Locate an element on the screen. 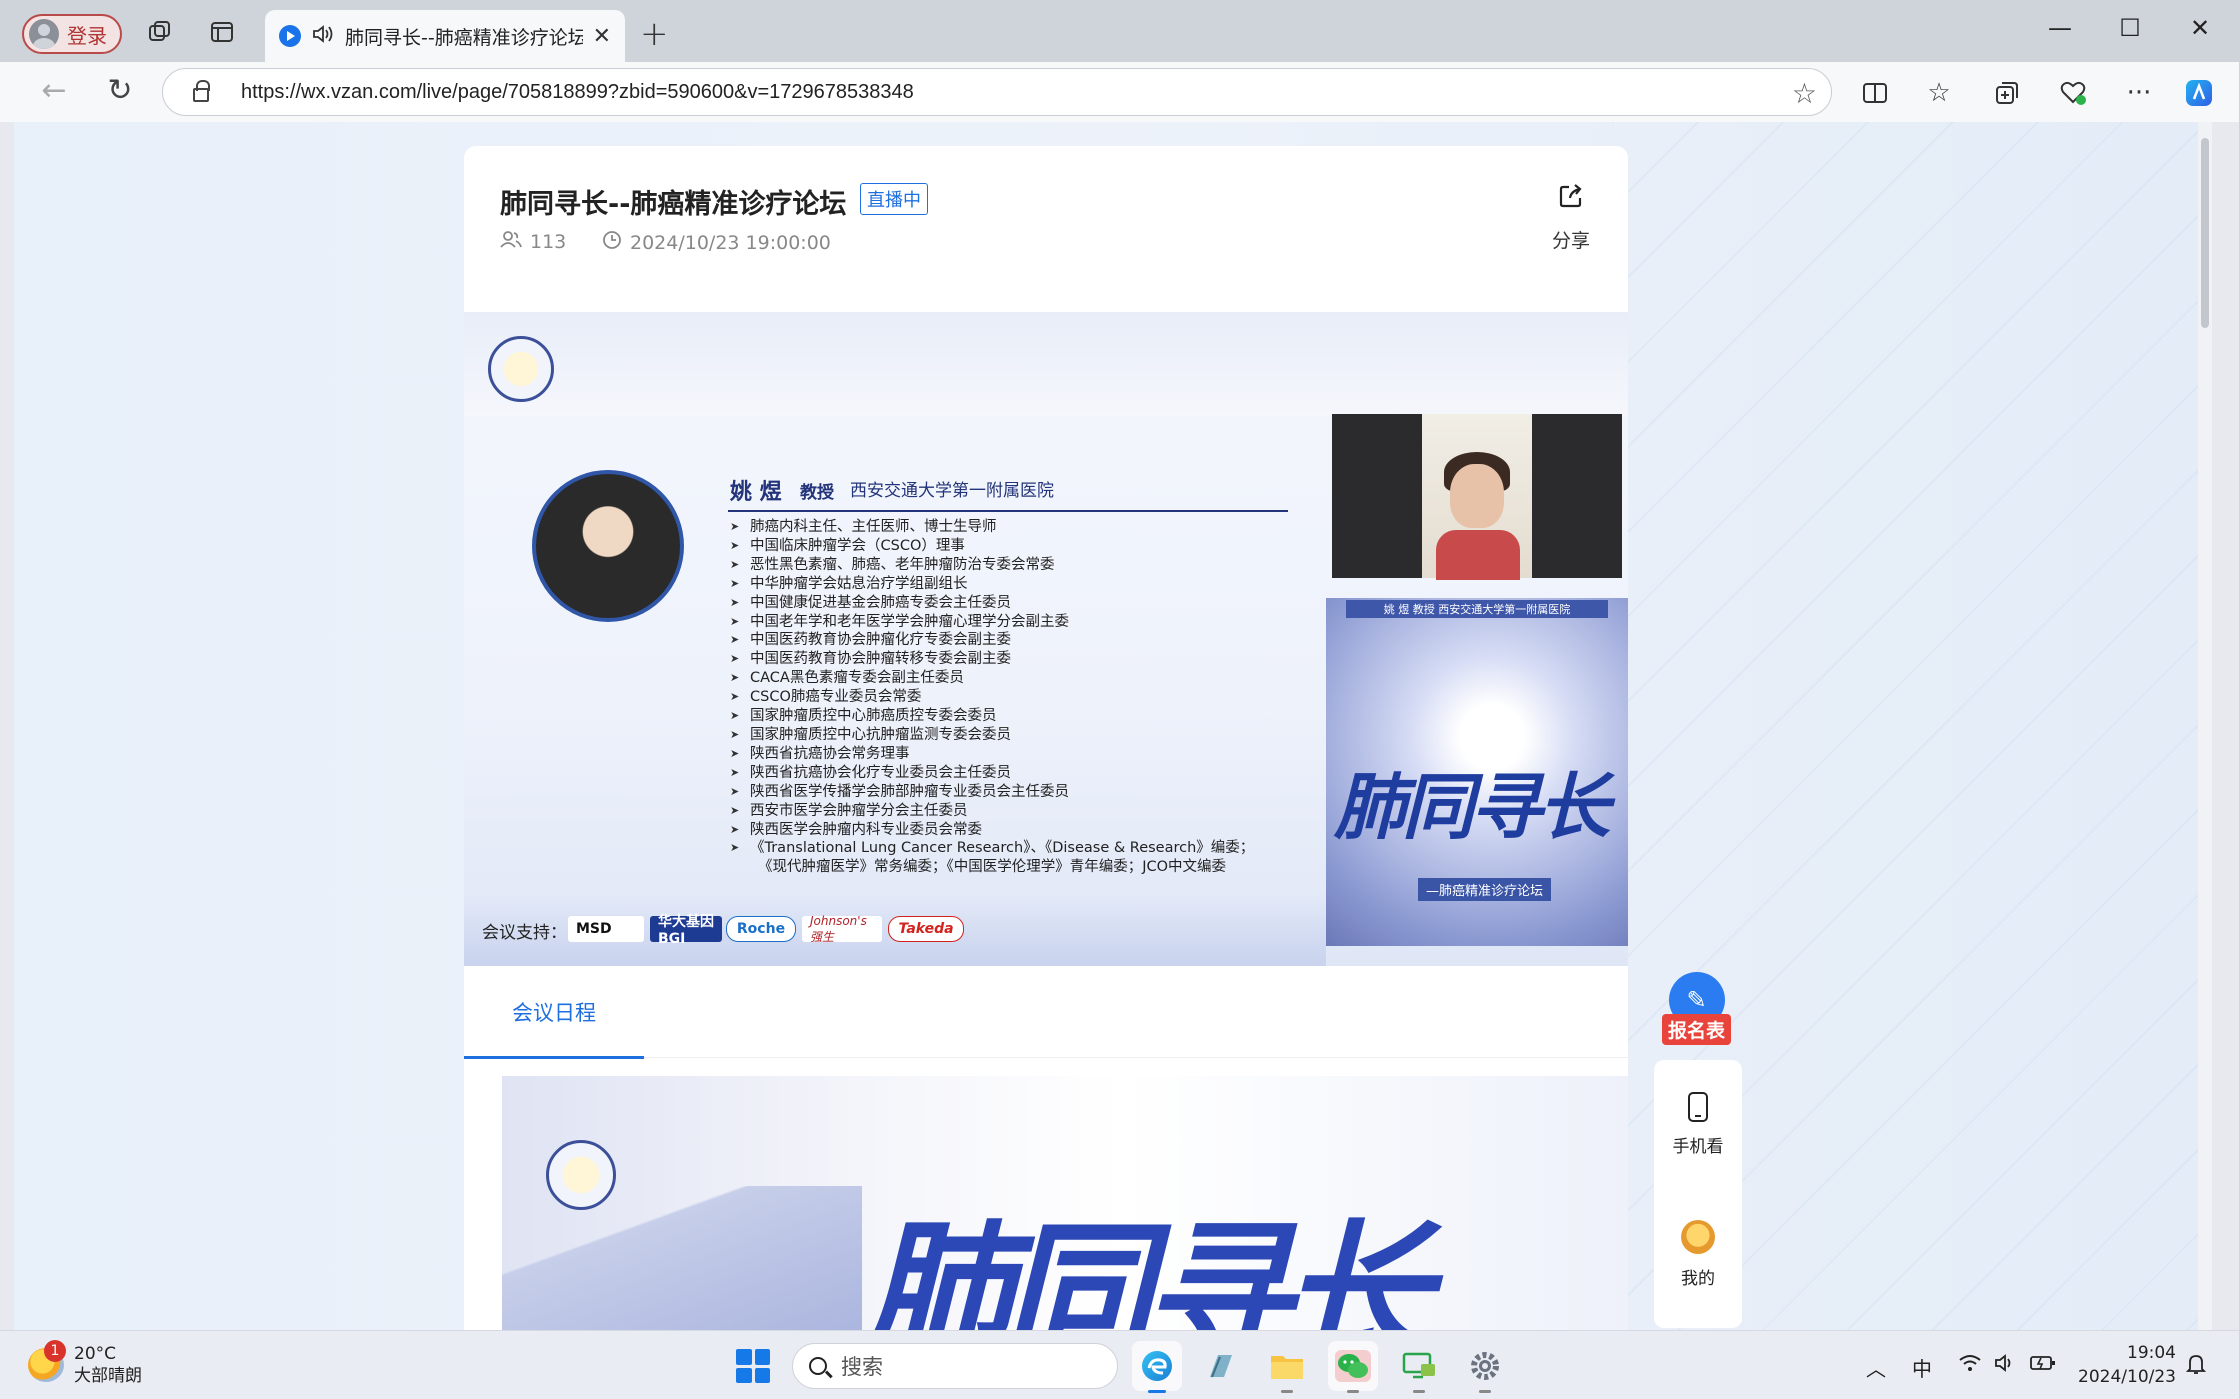 Image resolution: width=2239 pixels, height=1399 pixels. speaker-camera-feed is located at coordinates (1477, 497).